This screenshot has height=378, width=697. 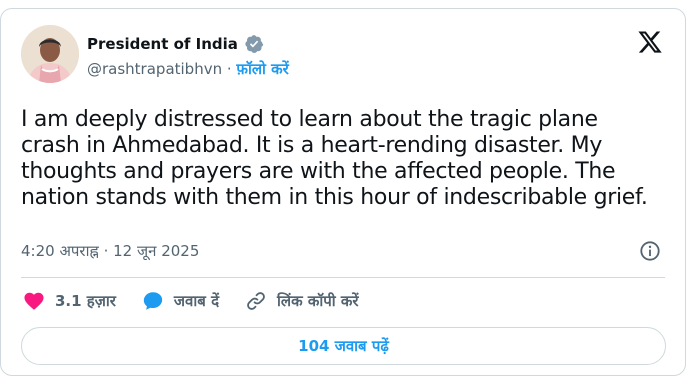 What do you see at coordinates (256, 301) in the screenshot?
I see `link-icon` at bounding box center [256, 301].